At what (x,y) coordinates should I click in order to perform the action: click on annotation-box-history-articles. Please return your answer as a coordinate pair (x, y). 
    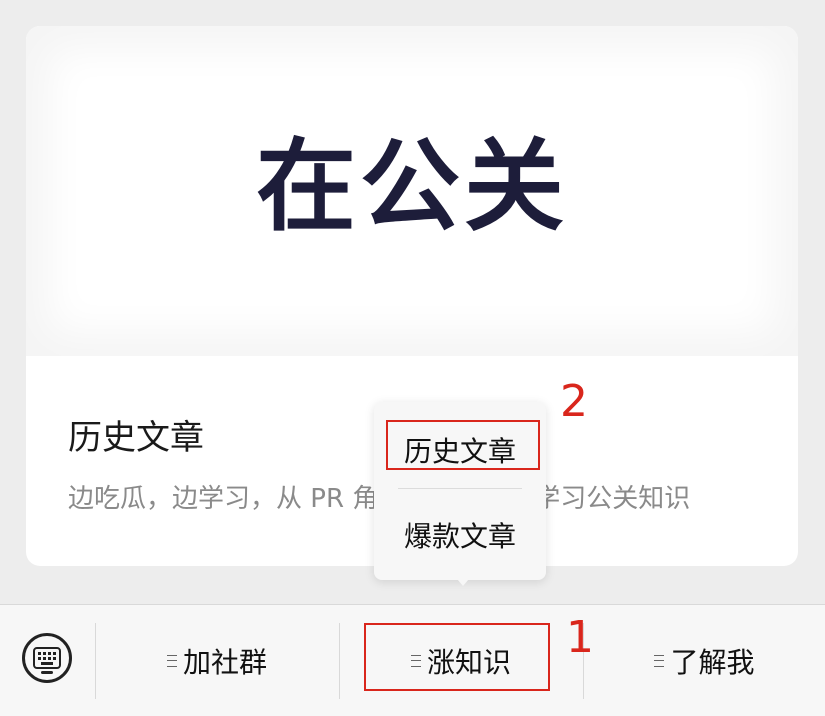
    Looking at the image, I should click on (463, 445).